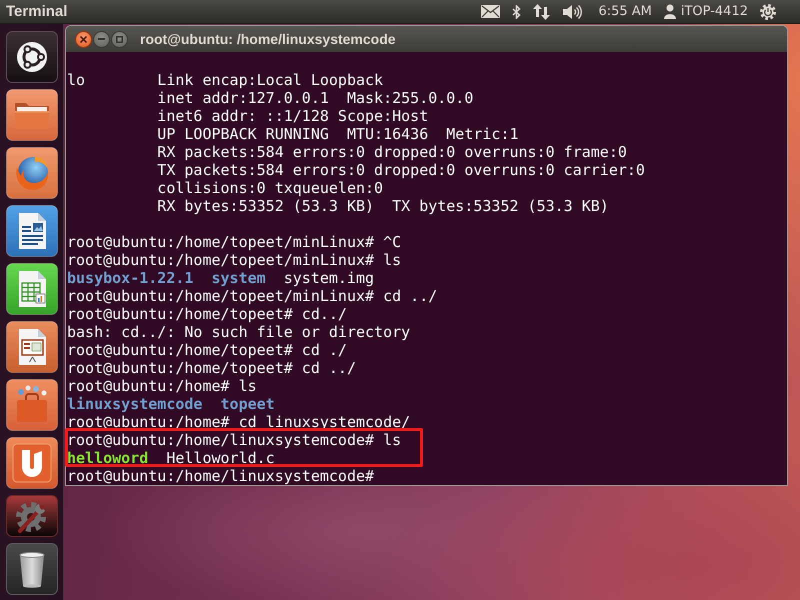  I want to click on maximize-icon, so click(119, 39).